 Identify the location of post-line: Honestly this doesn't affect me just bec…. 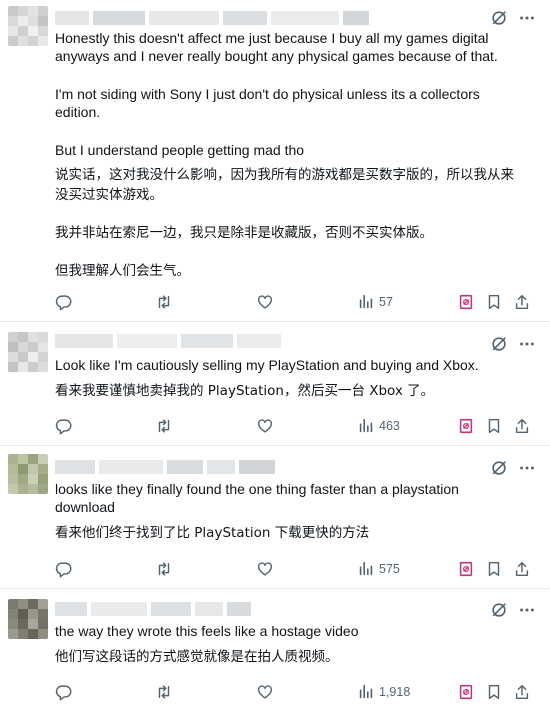
(272, 38).